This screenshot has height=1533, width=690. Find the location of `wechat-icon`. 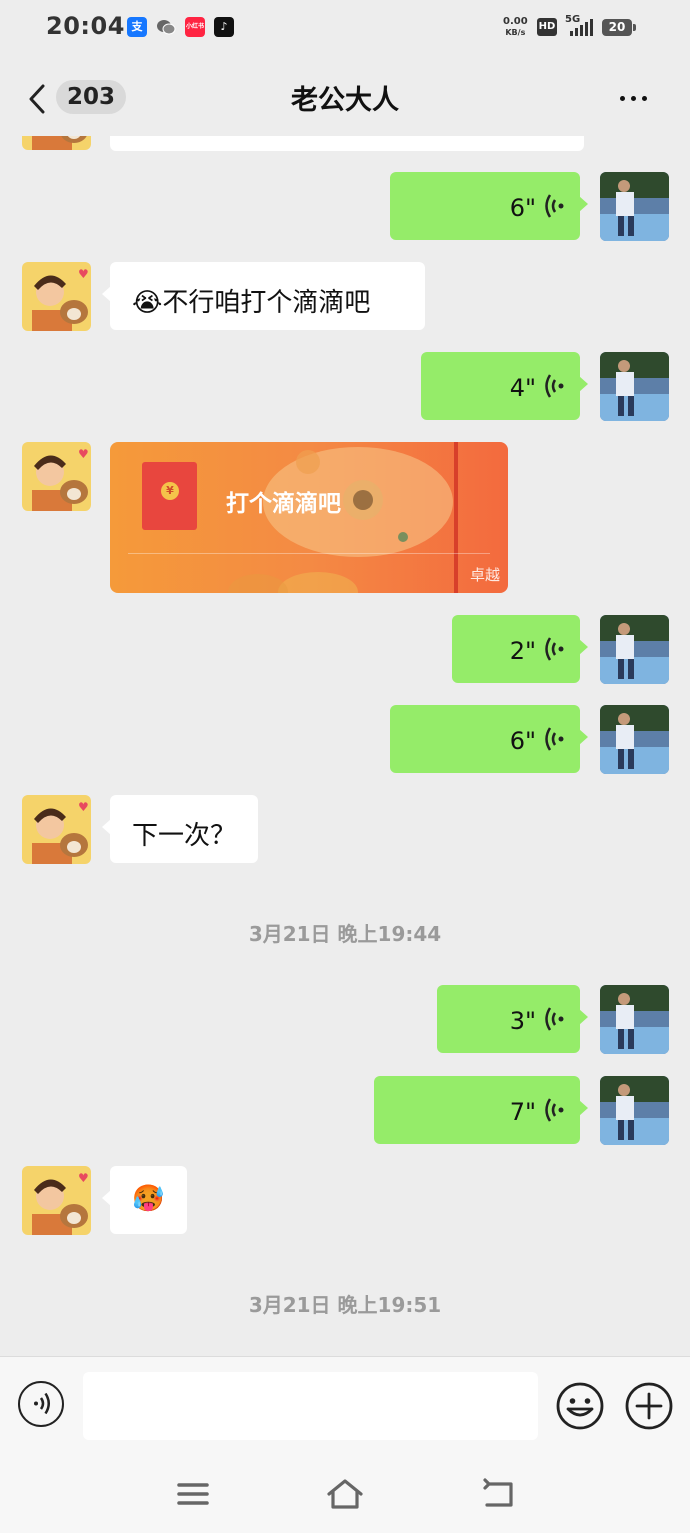

wechat-icon is located at coordinates (166, 27).